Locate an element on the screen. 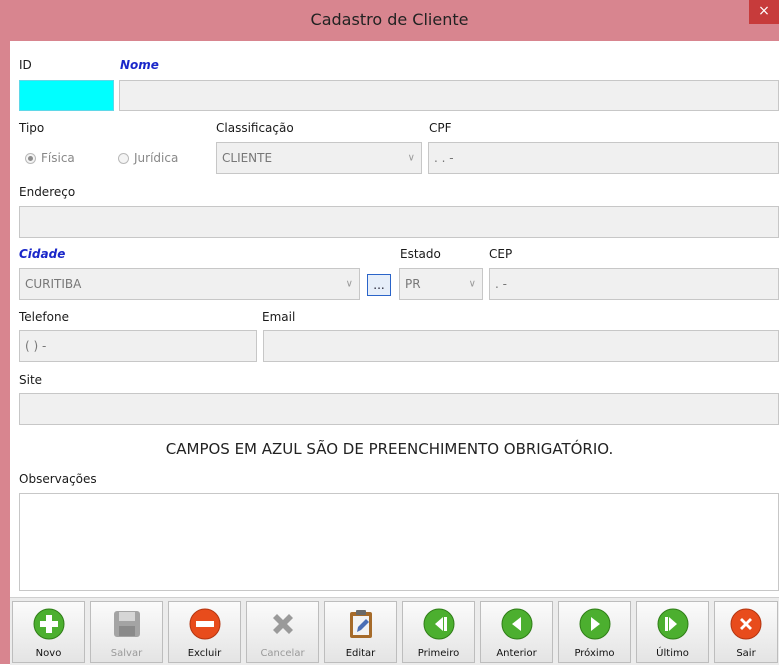 This screenshot has height=665, width=779. editar-button: Editar is located at coordinates (360, 632).